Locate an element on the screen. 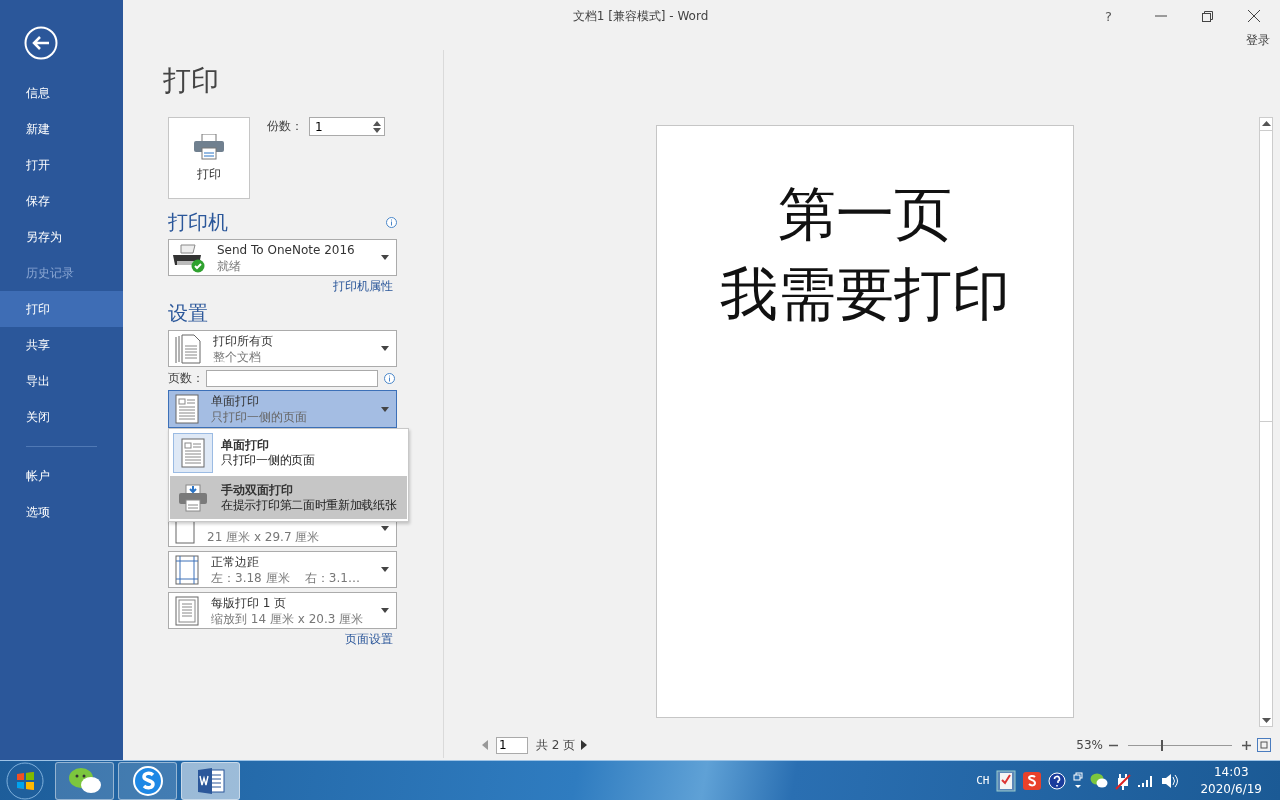 The width and height of the screenshot is (1280, 800). sidebar-item: 另存为 is located at coordinates (61, 237).